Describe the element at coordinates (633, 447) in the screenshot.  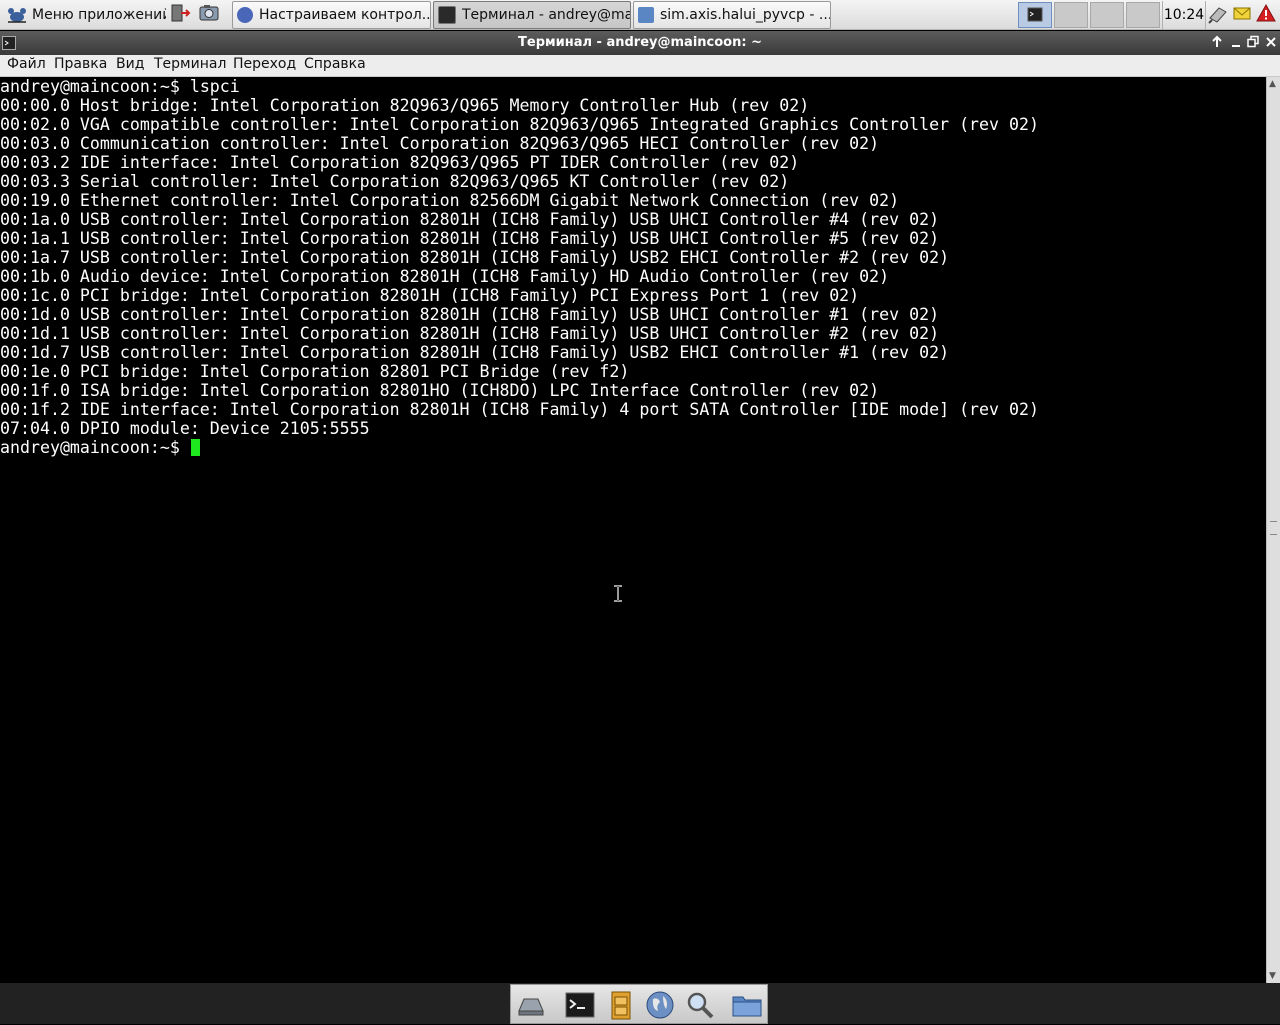
I see `terminal-prompt-line: andrey@maincoon:~$` at that location.